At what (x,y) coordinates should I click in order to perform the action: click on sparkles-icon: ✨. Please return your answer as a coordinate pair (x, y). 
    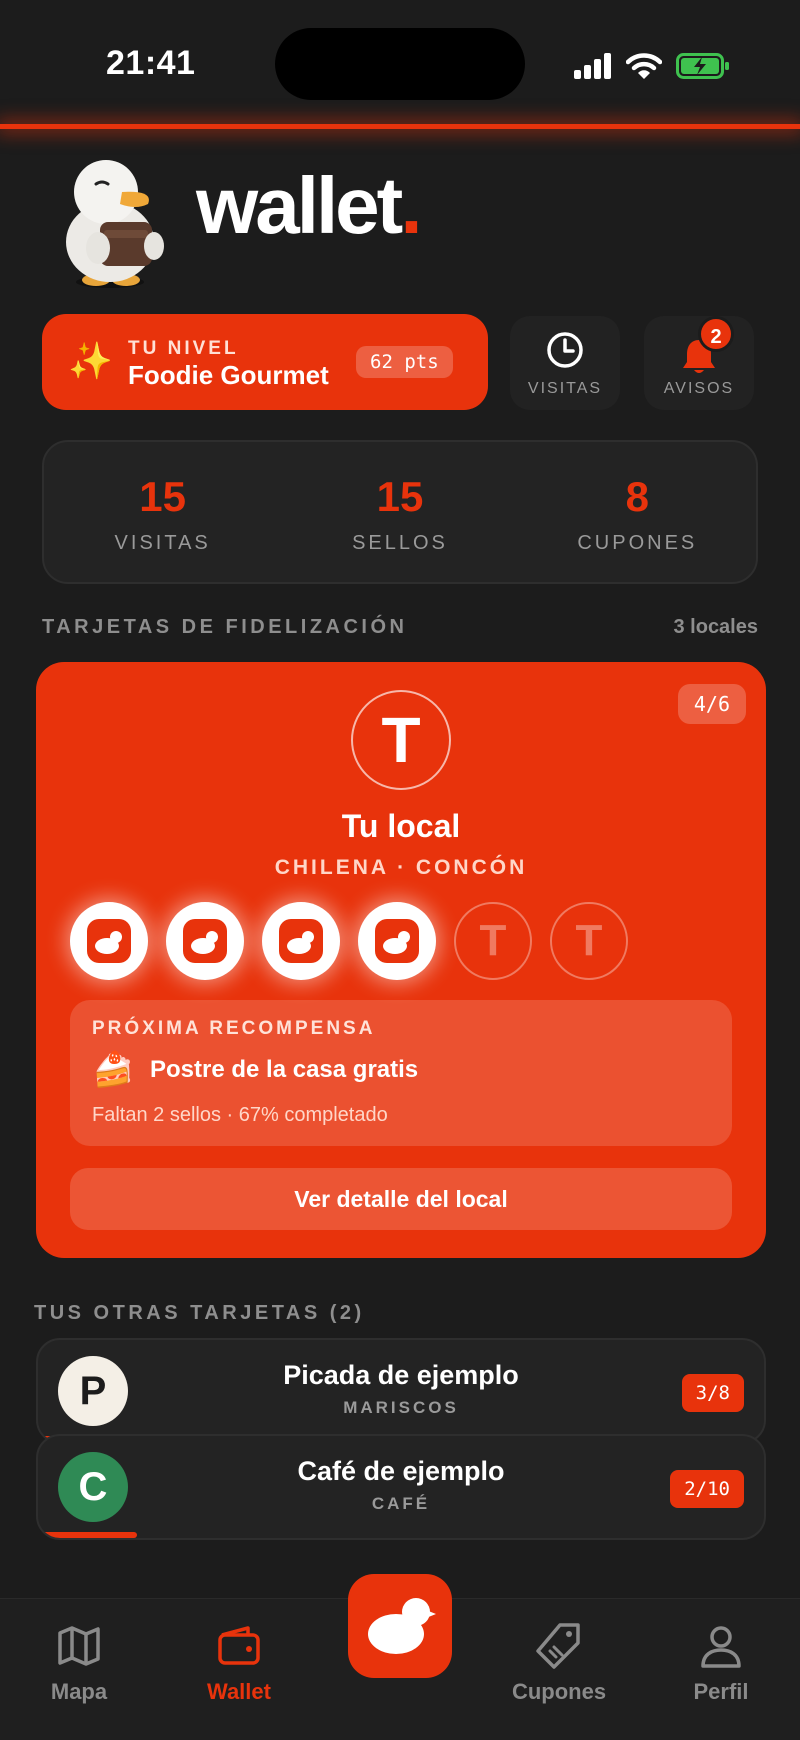
    Looking at the image, I should click on (90, 360).